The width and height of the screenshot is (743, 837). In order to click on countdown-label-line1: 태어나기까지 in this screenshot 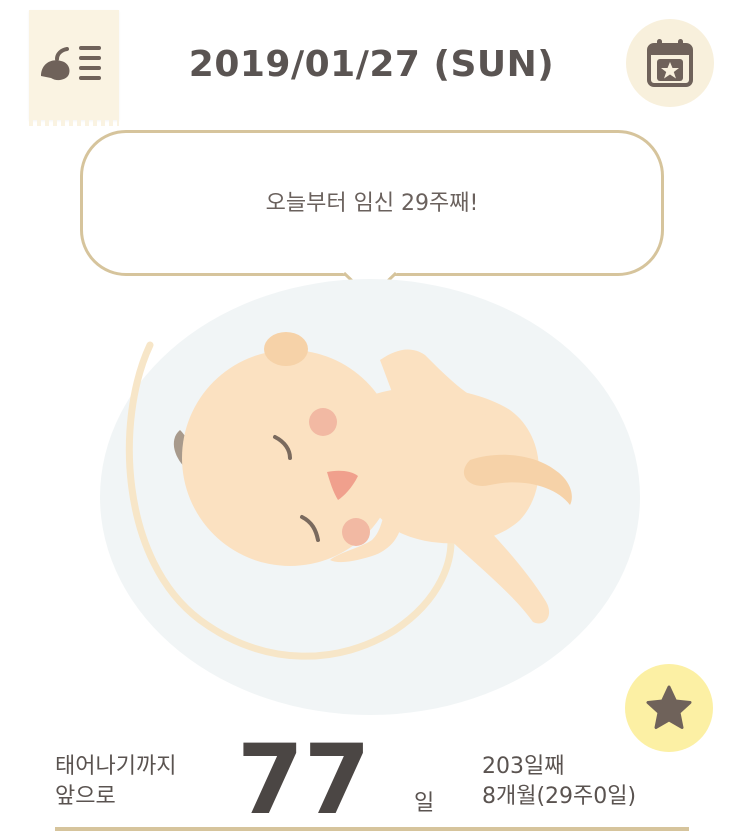, I will do `click(116, 766)`.